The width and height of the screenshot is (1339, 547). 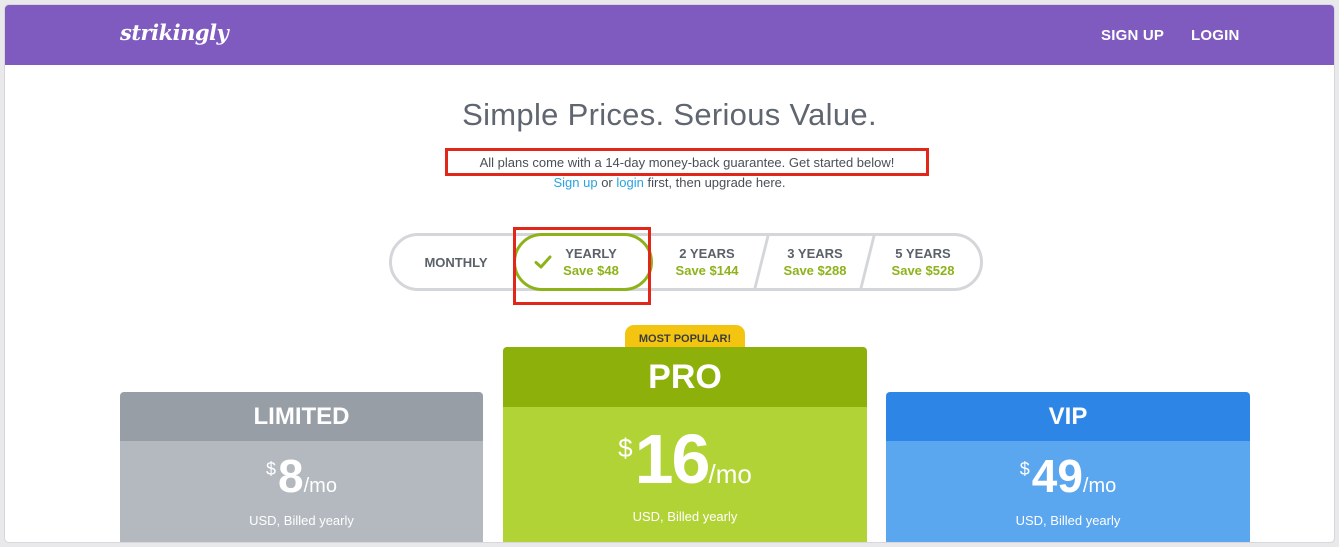 What do you see at coordinates (174, 32) in the screenshot?
I see `strikingly-logo: strikingly` at bounding box center [174, 32].